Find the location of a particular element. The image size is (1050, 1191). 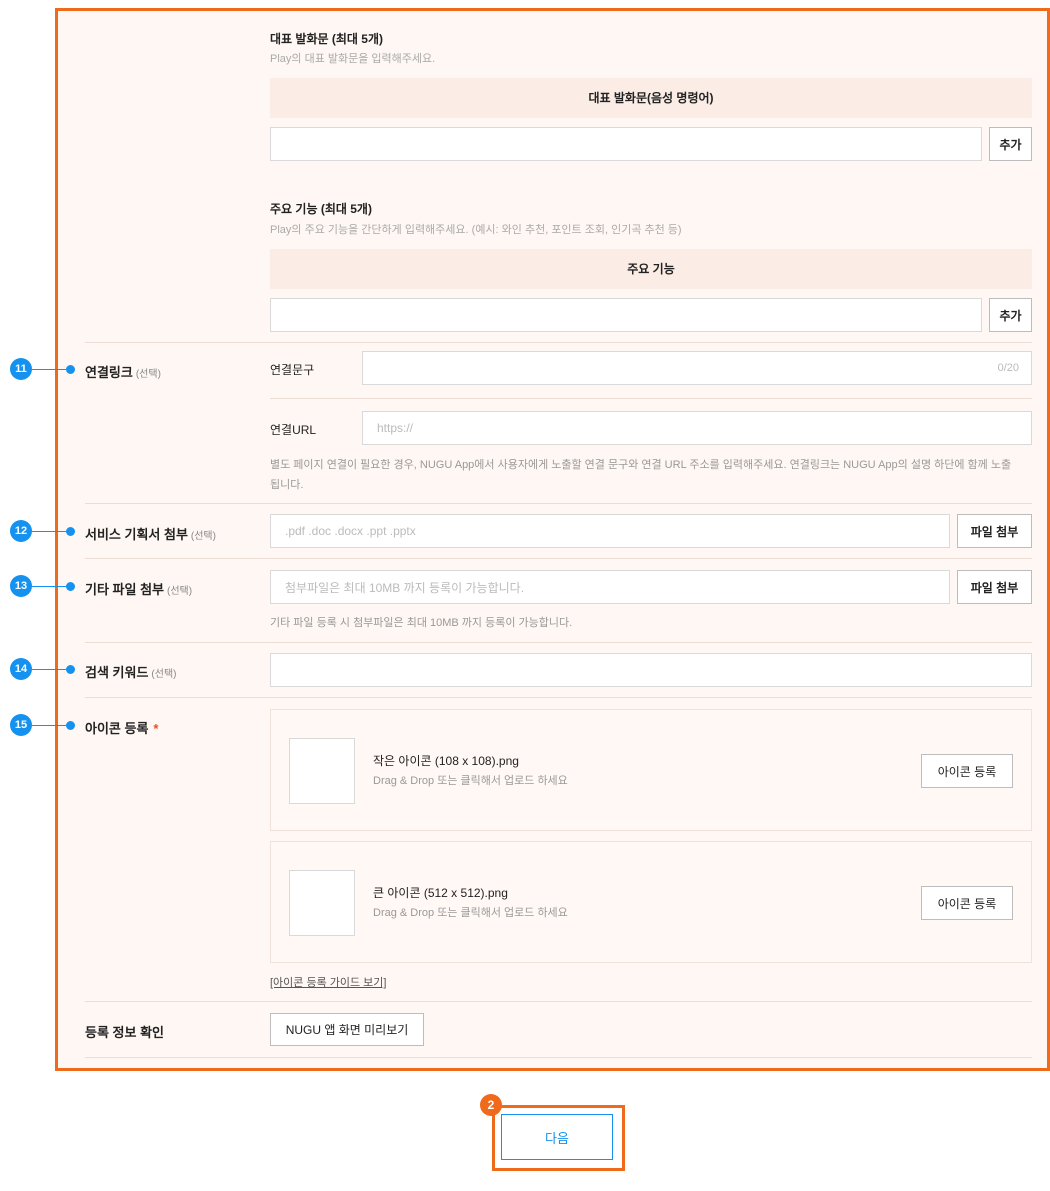

plan-doc-attach-button: 파일 첨부 is located at coordinates (994, 531).